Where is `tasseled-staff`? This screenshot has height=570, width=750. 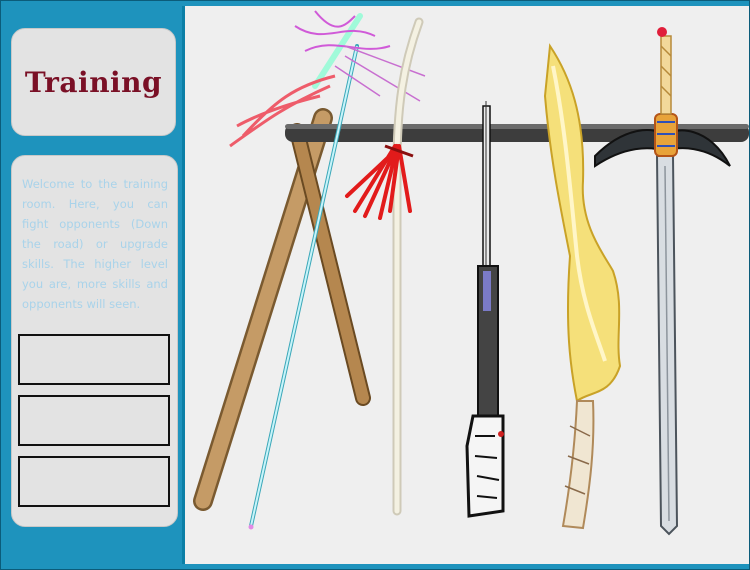
tasseled-staff is located at coordinates (384, 266).